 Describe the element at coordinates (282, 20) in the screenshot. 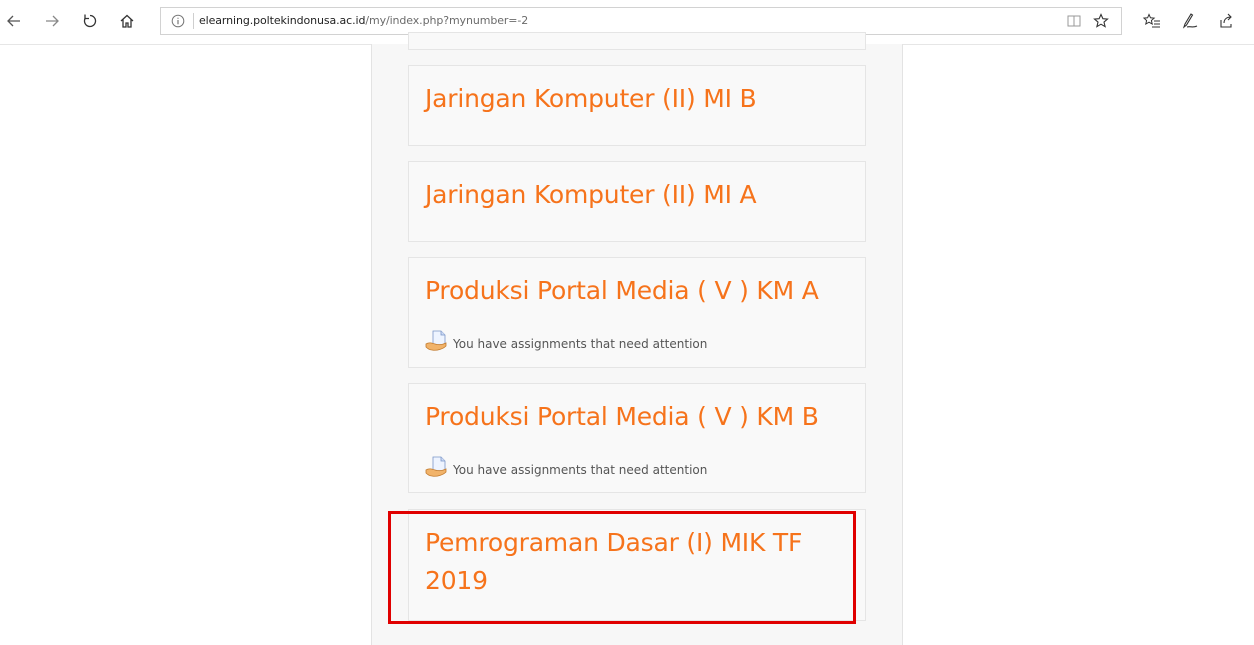

I see `url-host: elearning.poltekindonusa.ac.id` at that location.